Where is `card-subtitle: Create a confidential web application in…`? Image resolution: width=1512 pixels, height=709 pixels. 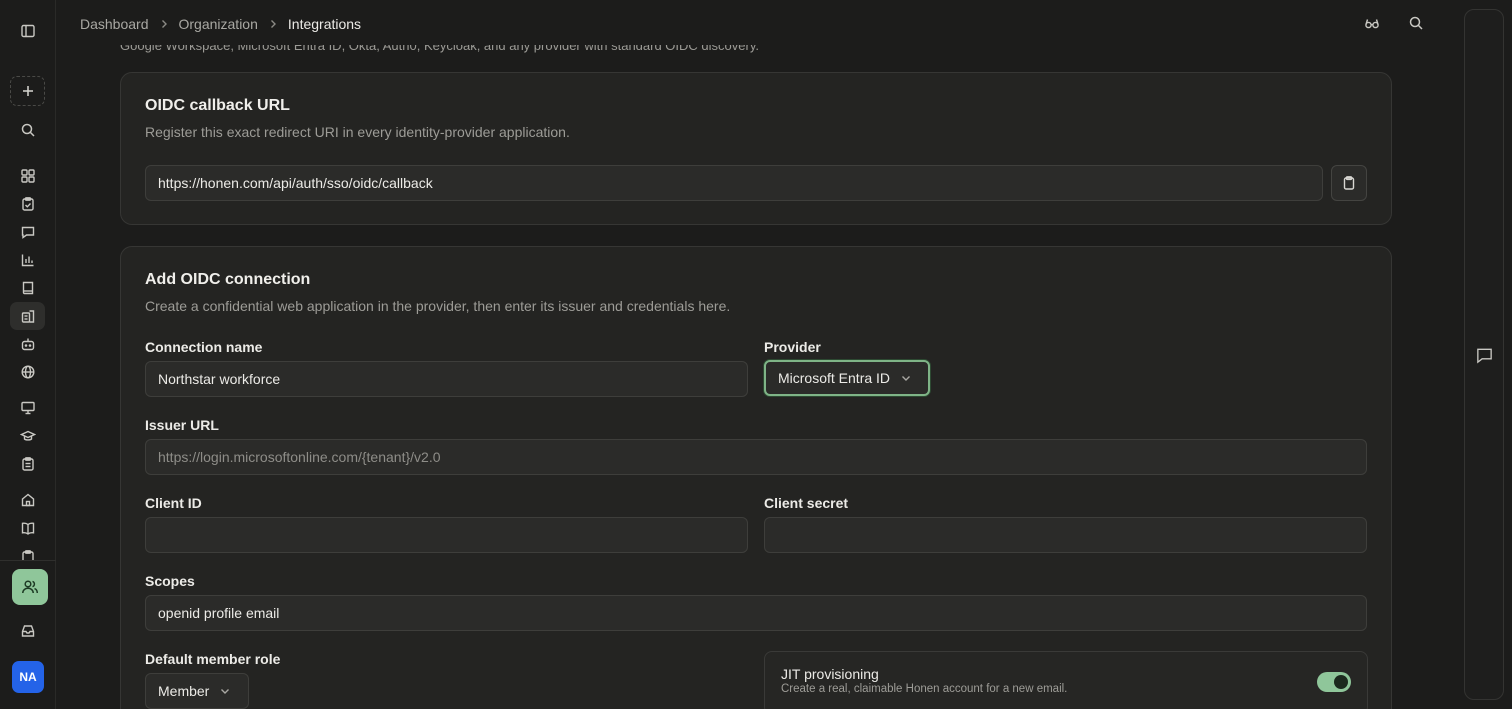
card-subtitle: Create a confidential web application in… is located at coordinates (438, 306).